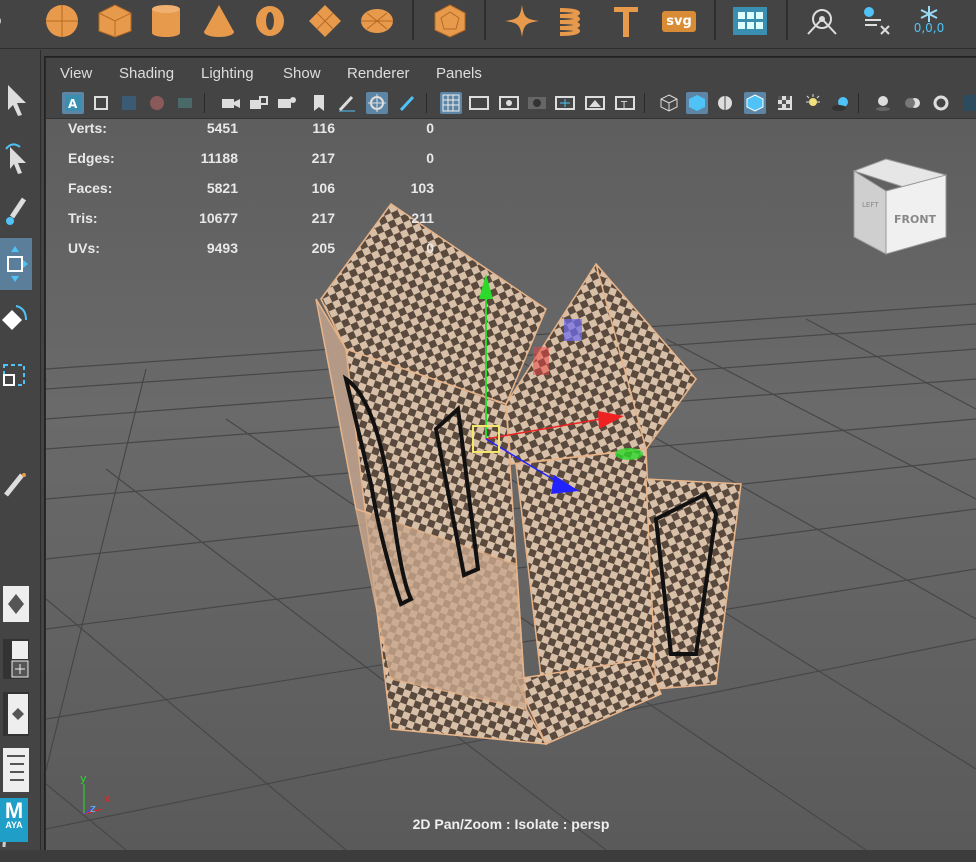  Describe the element at coordinates (479, 103) in the screenshot. I see `film-gate-toggle-icon` at that location.